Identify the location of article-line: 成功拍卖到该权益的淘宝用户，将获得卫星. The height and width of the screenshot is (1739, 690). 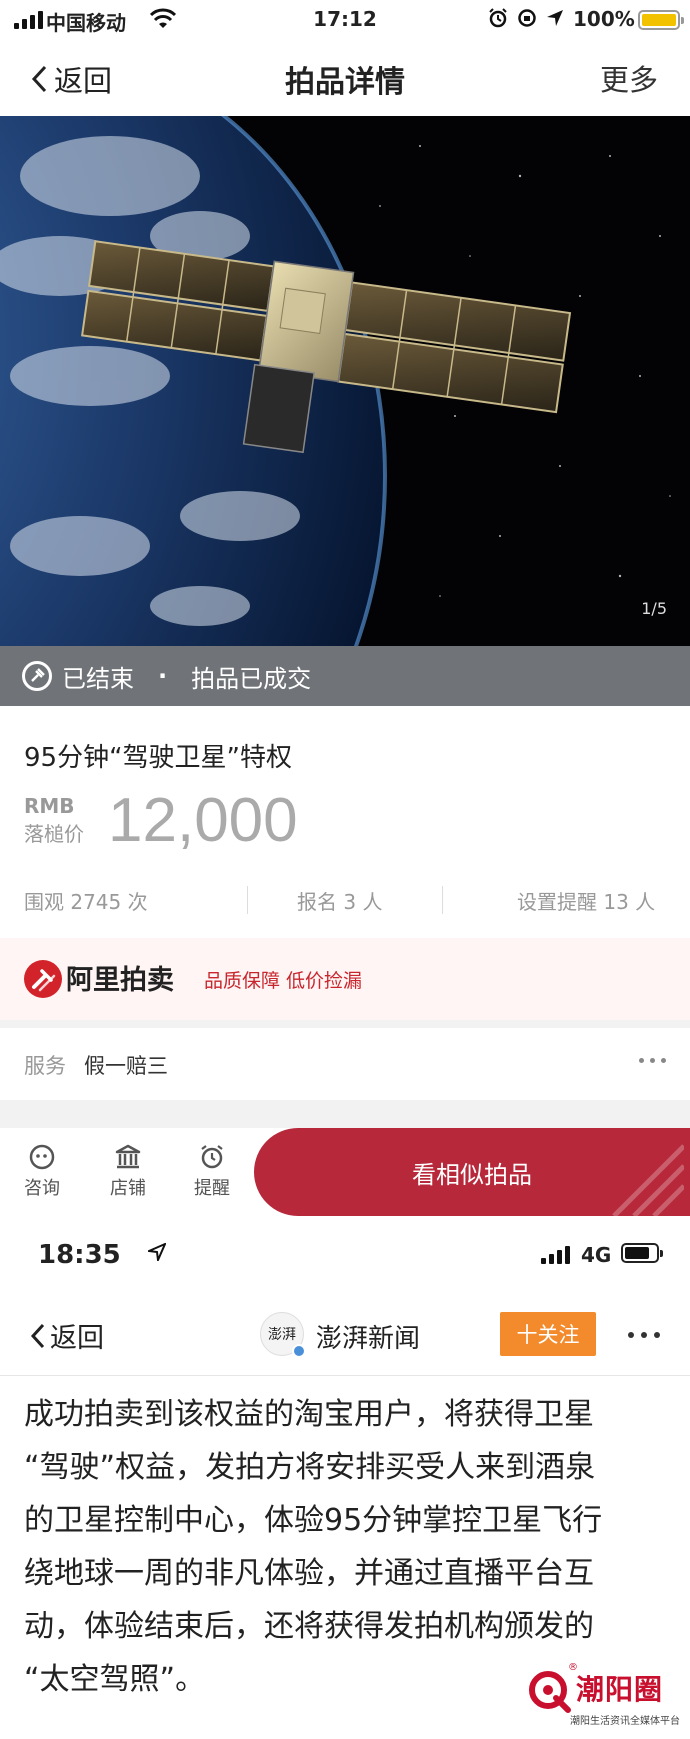
(309, 1414).